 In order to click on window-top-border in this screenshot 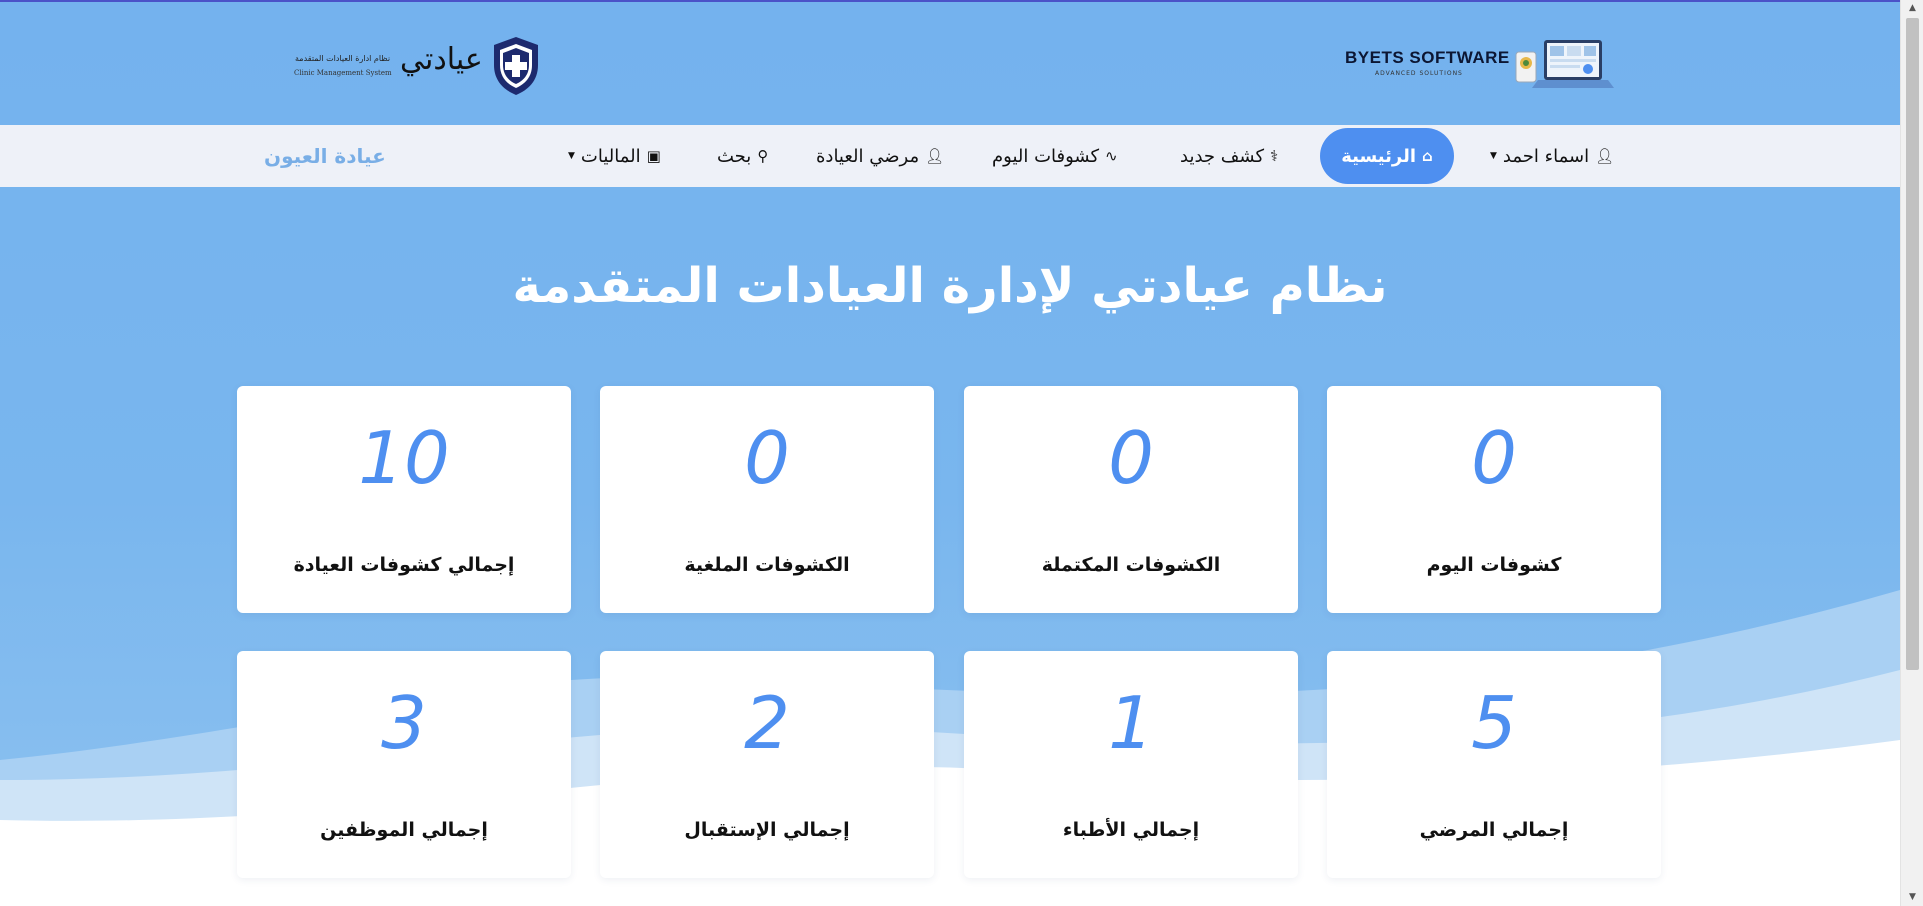, I will do `click(950, 1)`.